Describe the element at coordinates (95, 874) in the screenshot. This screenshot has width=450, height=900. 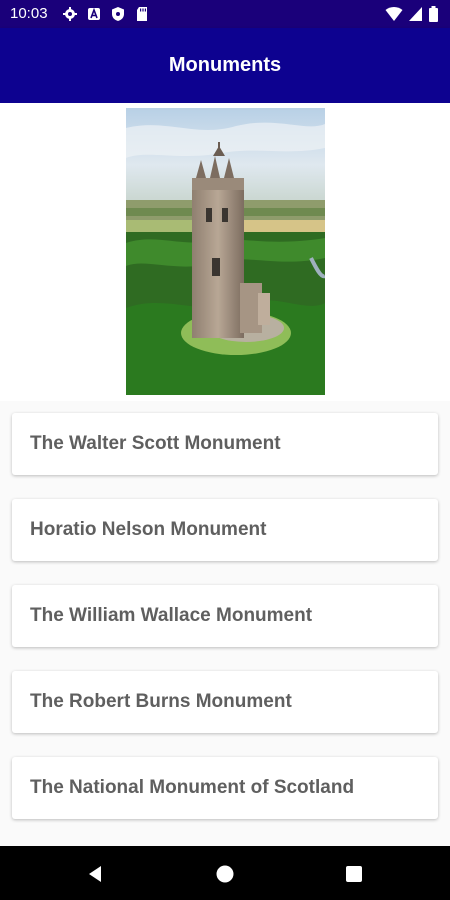
I see `back-icon` at that location.